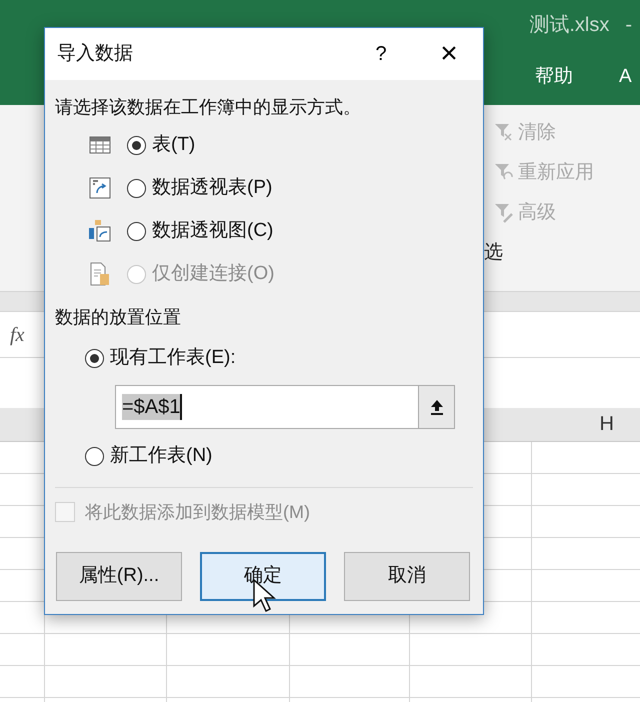 This screenshot has width=640, height=702. I want to click on upload-arrow-icon, so click(437, 407).